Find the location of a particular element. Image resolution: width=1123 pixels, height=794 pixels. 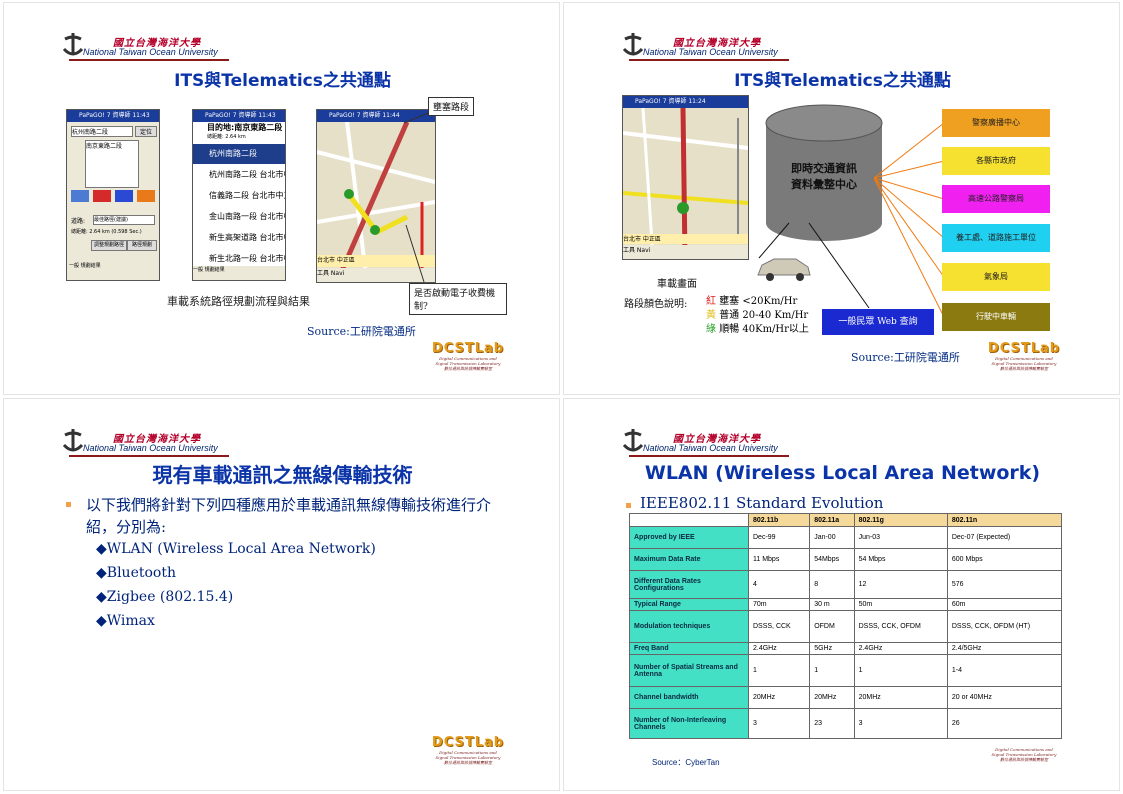

waypoint-list: 南京東路二段 is located at coordinates (112, 164).